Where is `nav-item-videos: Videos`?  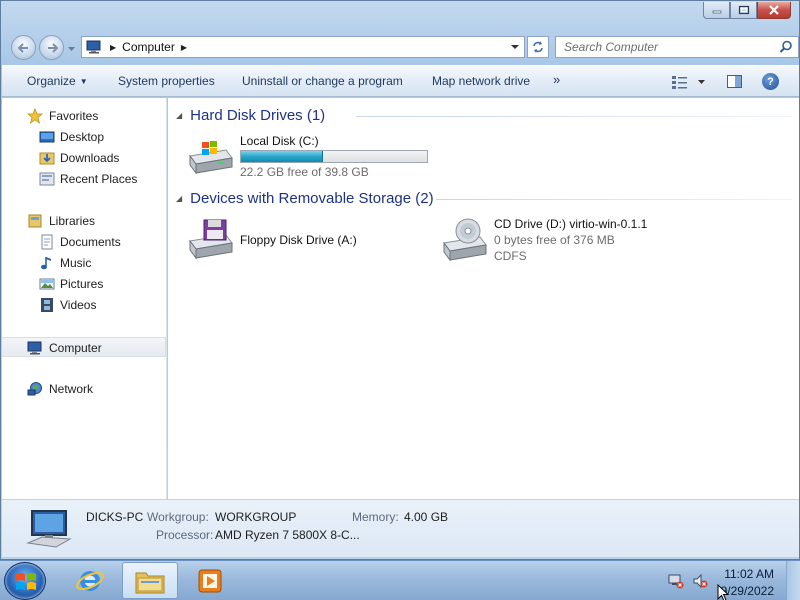
nav-item-videos: Videos is located at coordinates (84, 305).